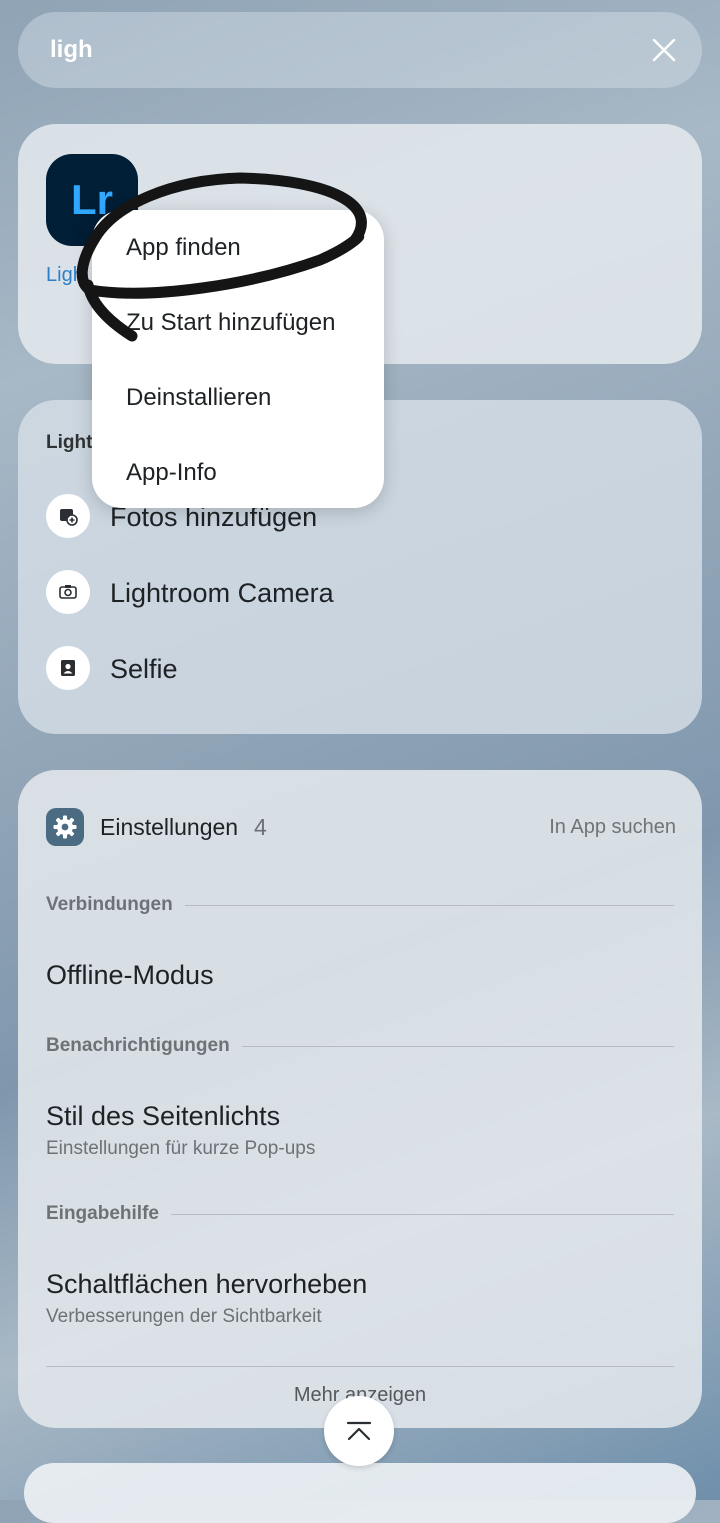 This screenshot has height=1523, width=720. What do you see at coordinates (183, 248) in the screenshot?
I see `menu-item-find-app: App finden` at bounding box center [183, 248].